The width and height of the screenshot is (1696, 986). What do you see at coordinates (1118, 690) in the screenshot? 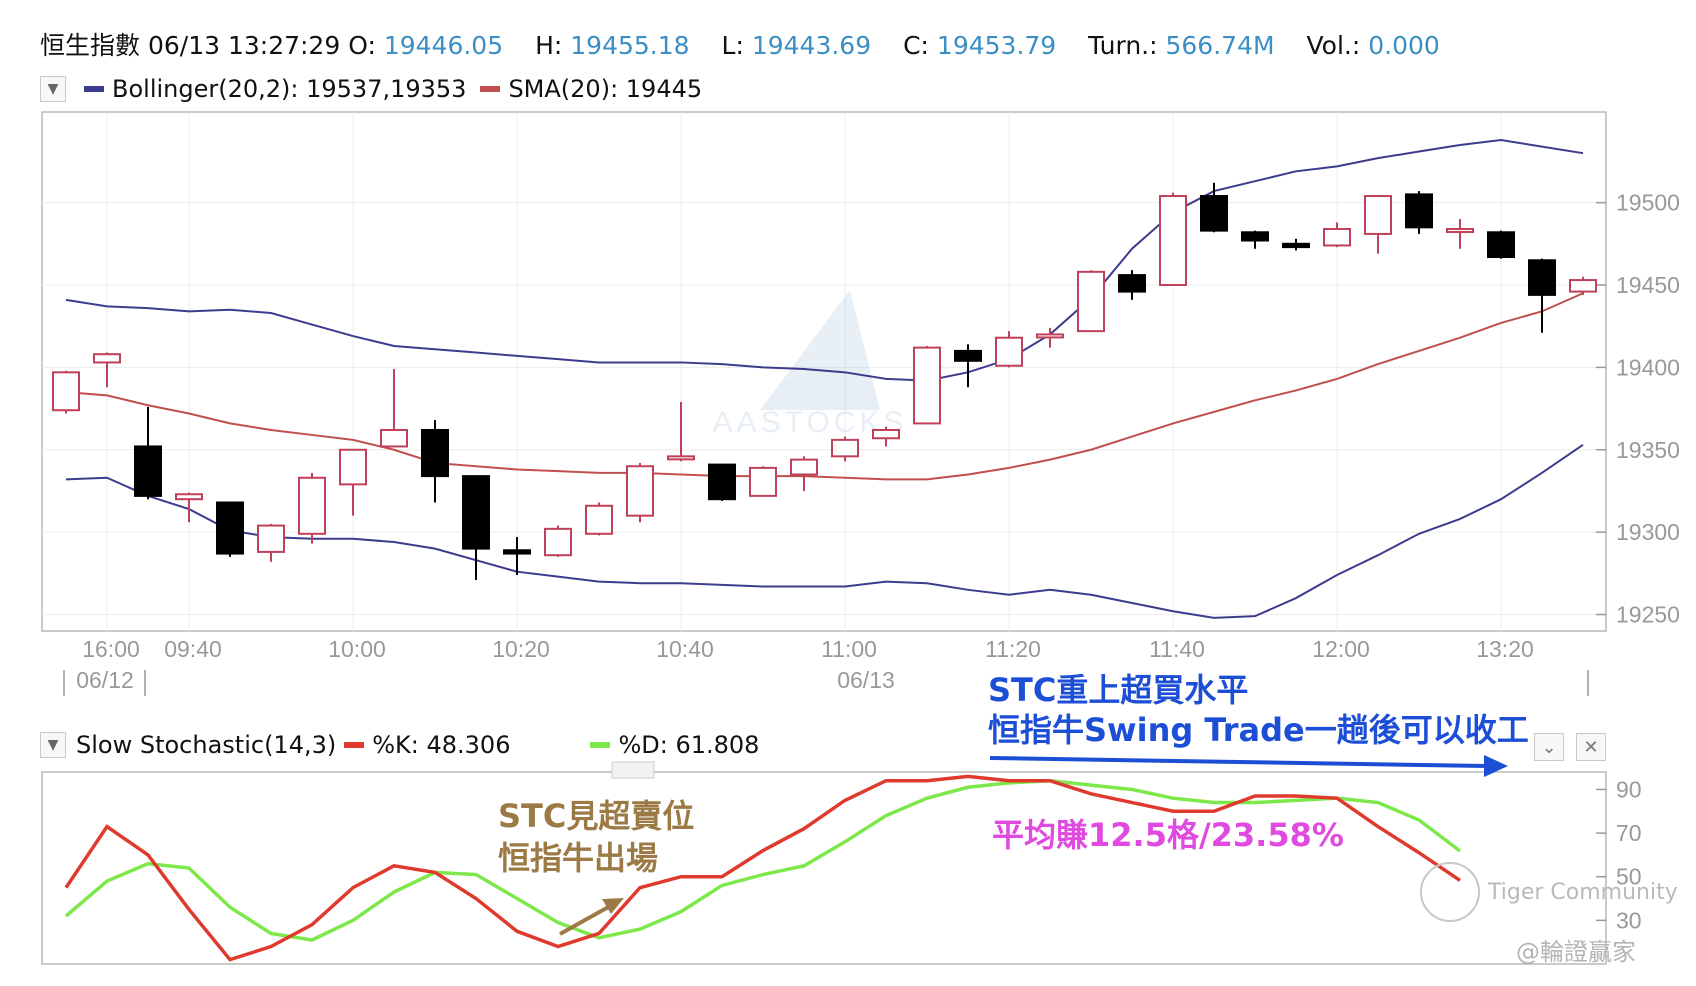
I see `annotation-overbought-line1: STC重上超買水平` at bounding box center [1118, 690].